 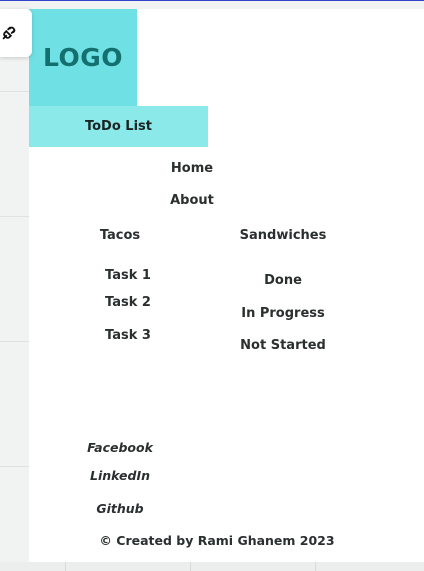 I want to click on logo-text: LOGO, so click(x=83, y=57).